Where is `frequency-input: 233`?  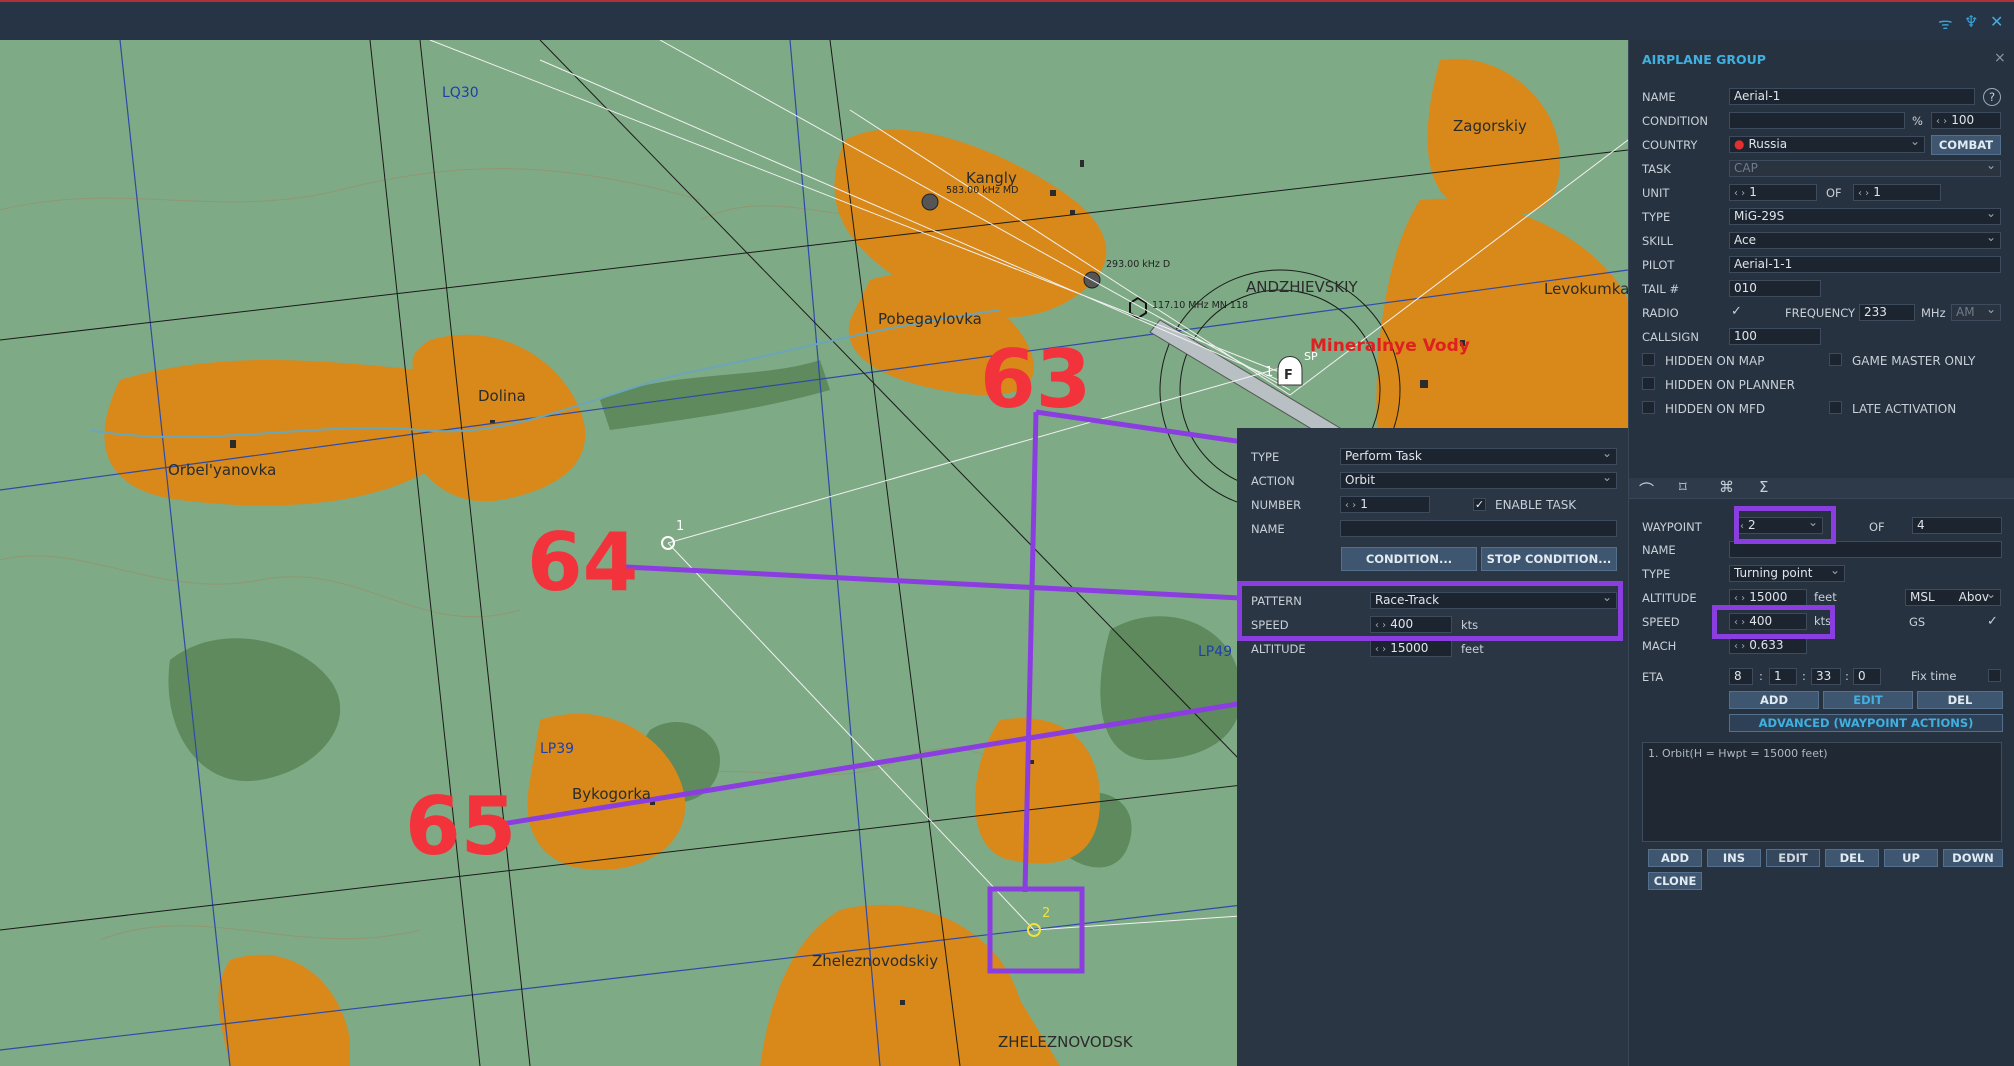 frequency-input: 233 is located at coordinates (1887, 312).